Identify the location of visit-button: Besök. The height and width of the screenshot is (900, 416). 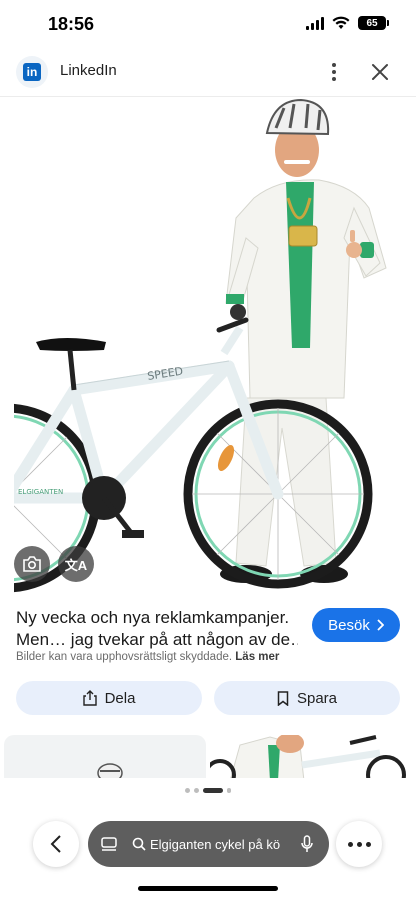
(356, 625).